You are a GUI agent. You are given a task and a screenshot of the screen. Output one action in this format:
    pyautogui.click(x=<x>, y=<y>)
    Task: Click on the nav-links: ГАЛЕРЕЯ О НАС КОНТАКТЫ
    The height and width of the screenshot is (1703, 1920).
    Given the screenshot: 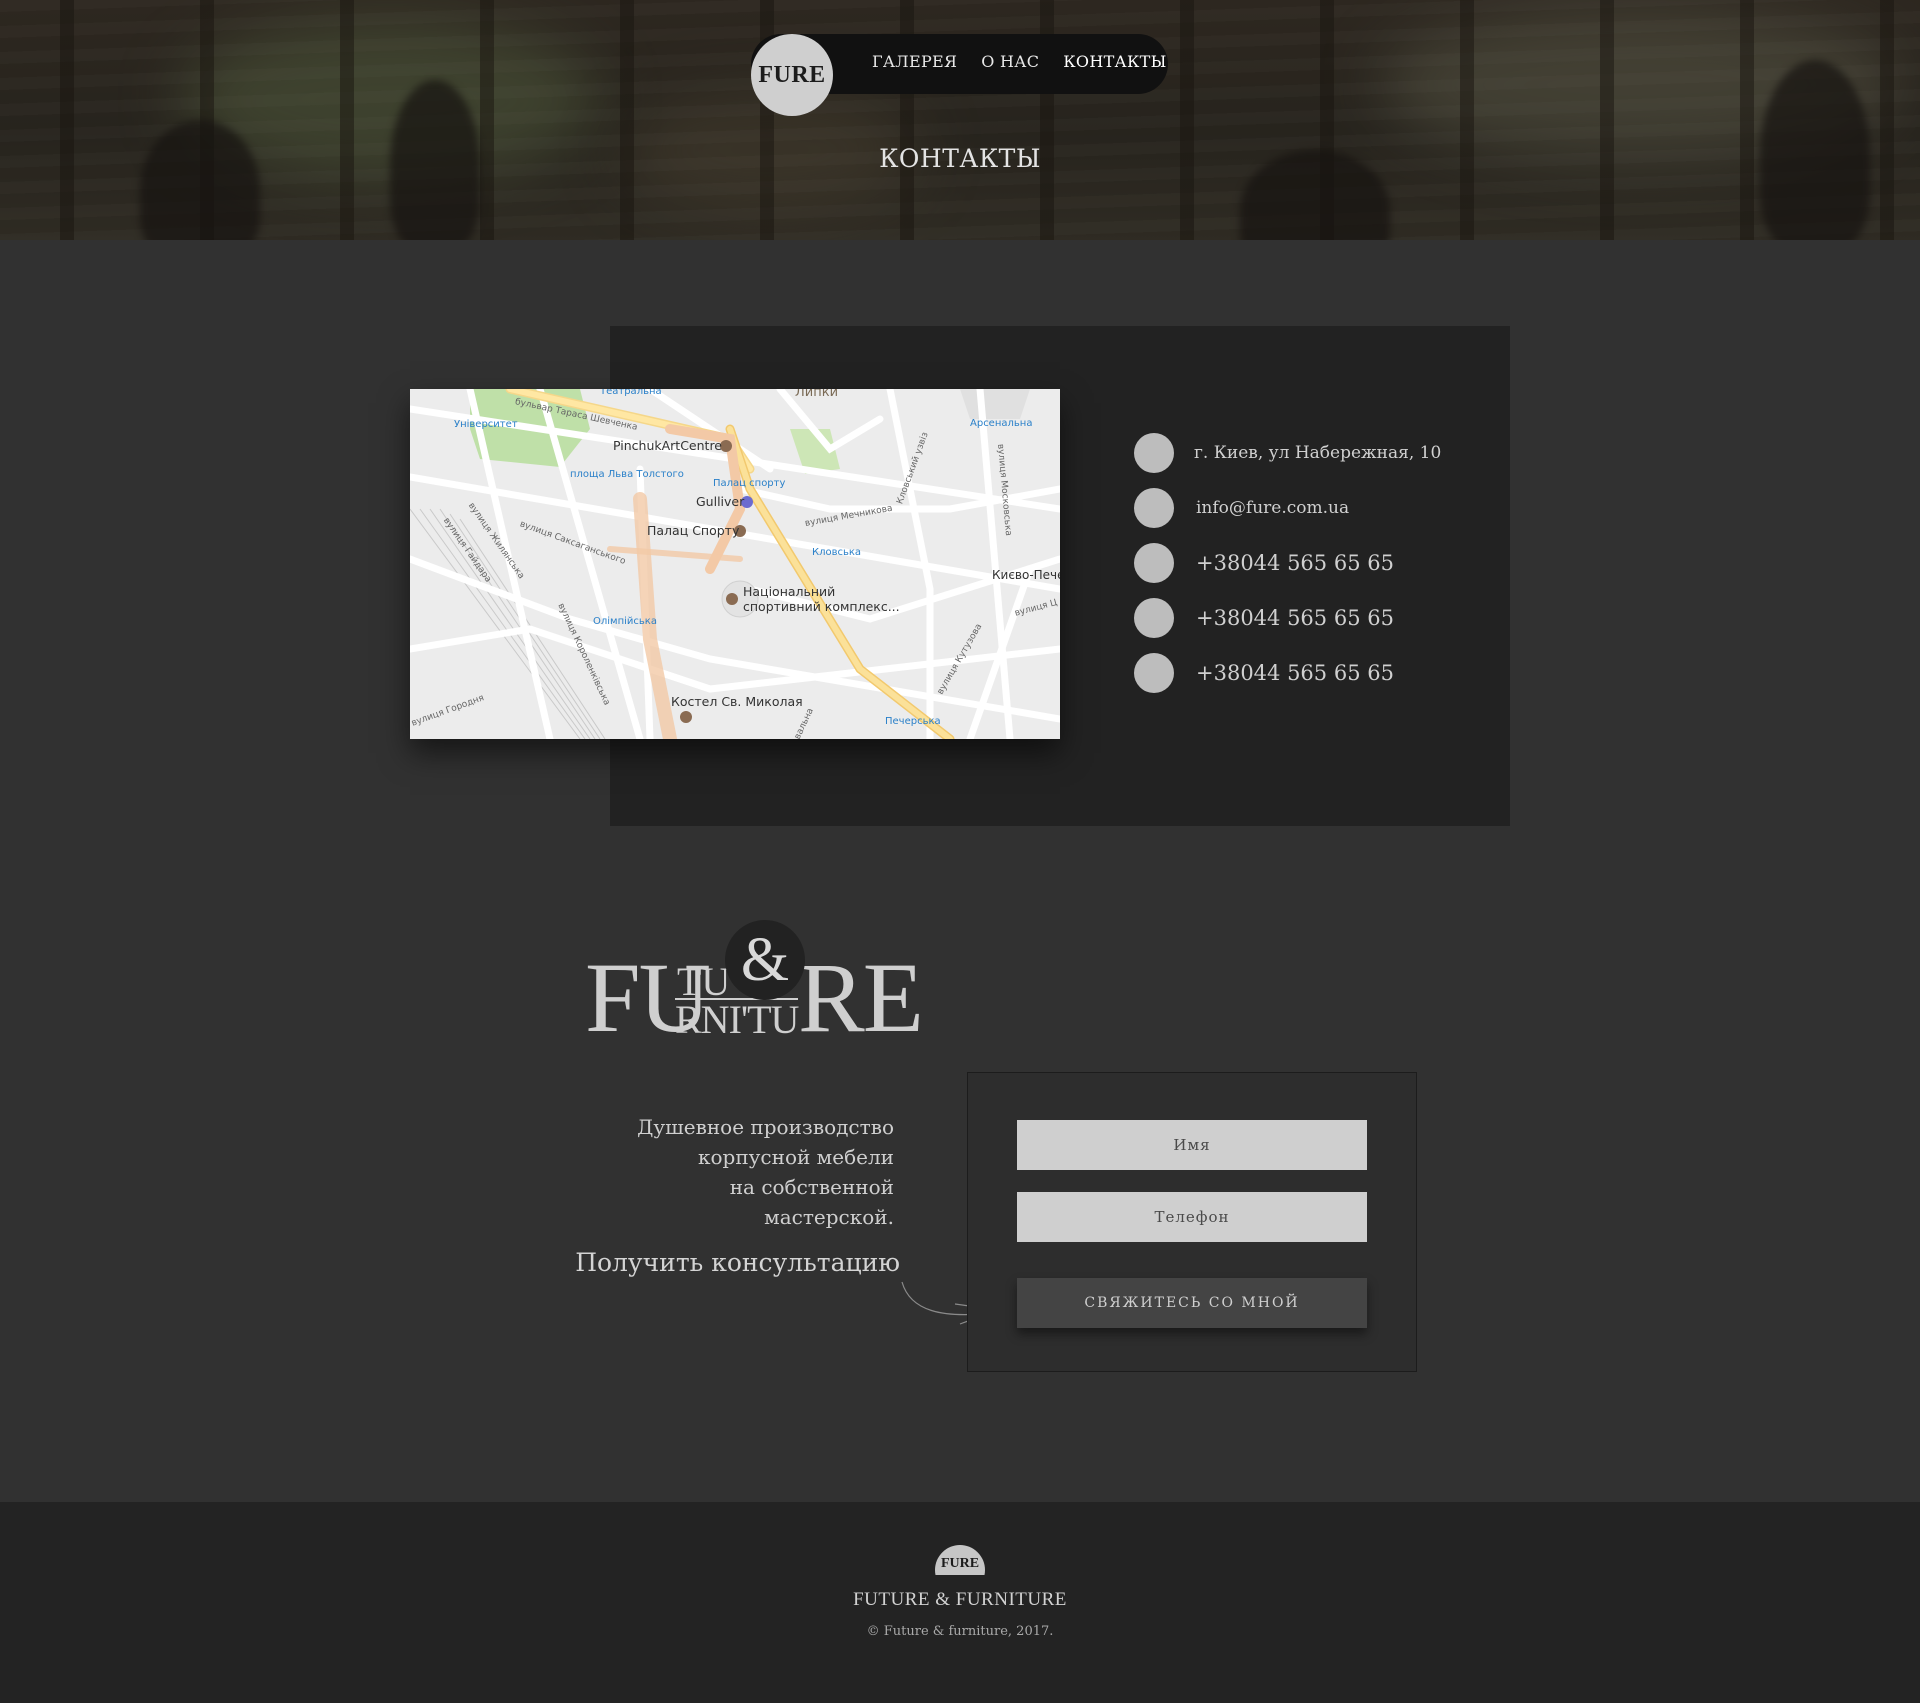 What is the action you would take?
    pyautogui.click(x=1019, y=61)
    